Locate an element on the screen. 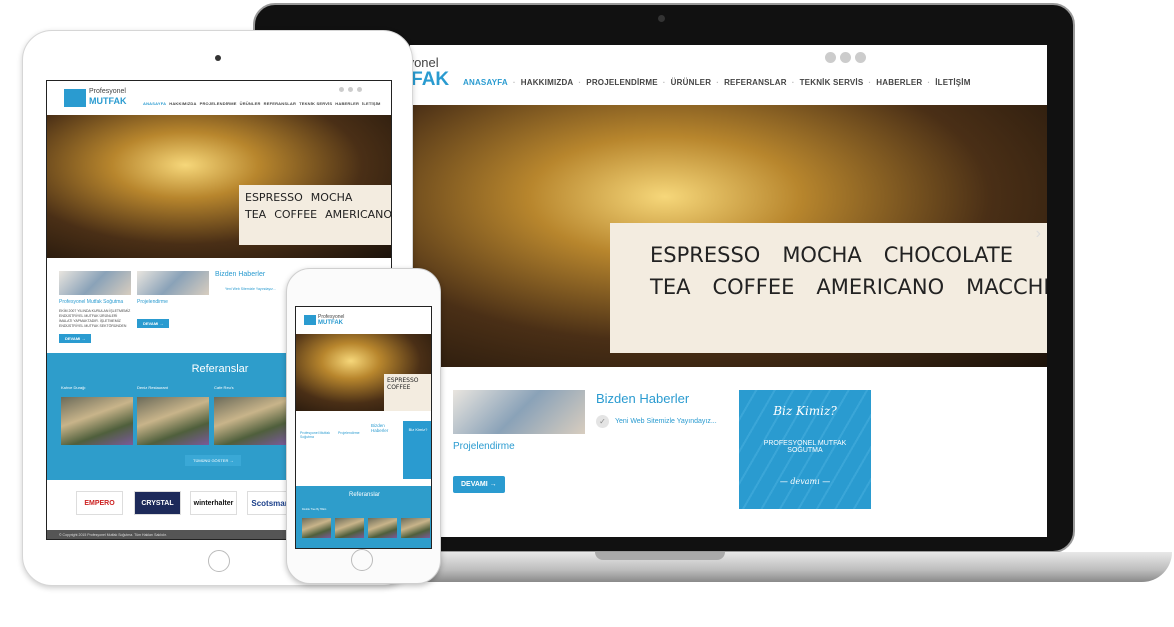 This screenshot has width=1174, height=627. menu-board: ESPRESSO MOCHA TEA COFFEE AMERICANO is located at coordinates (315, 215).